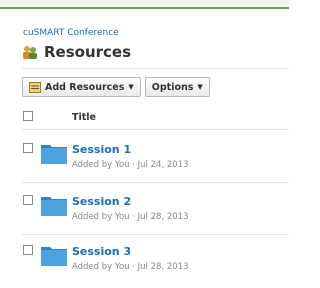 The image size is (320, 288). What do you see at coordinates (172, 87) in the screenshot?
I see `options-label: Options` at bounding box center [172, 87].